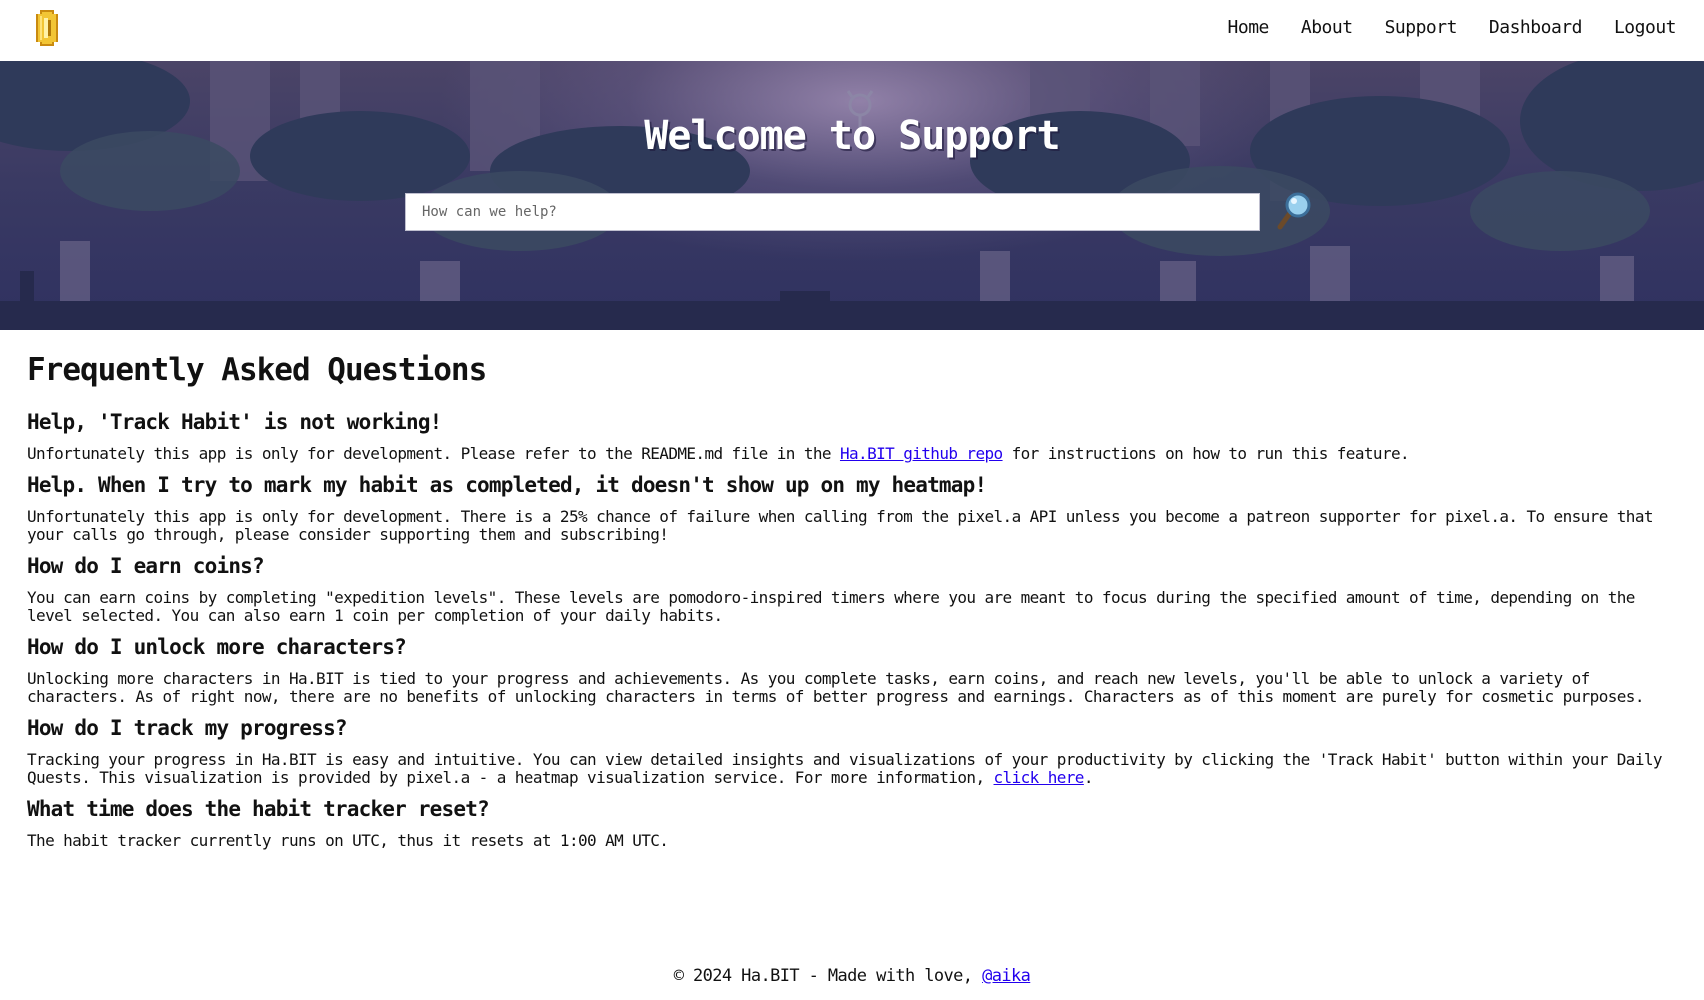 The image size is (1704, 1000). What do you see at coordinates (234, 422) in the screenshot?
I see `faq-question: Help, 'Track Habit' is not working!` at bounding box center [234, 422].